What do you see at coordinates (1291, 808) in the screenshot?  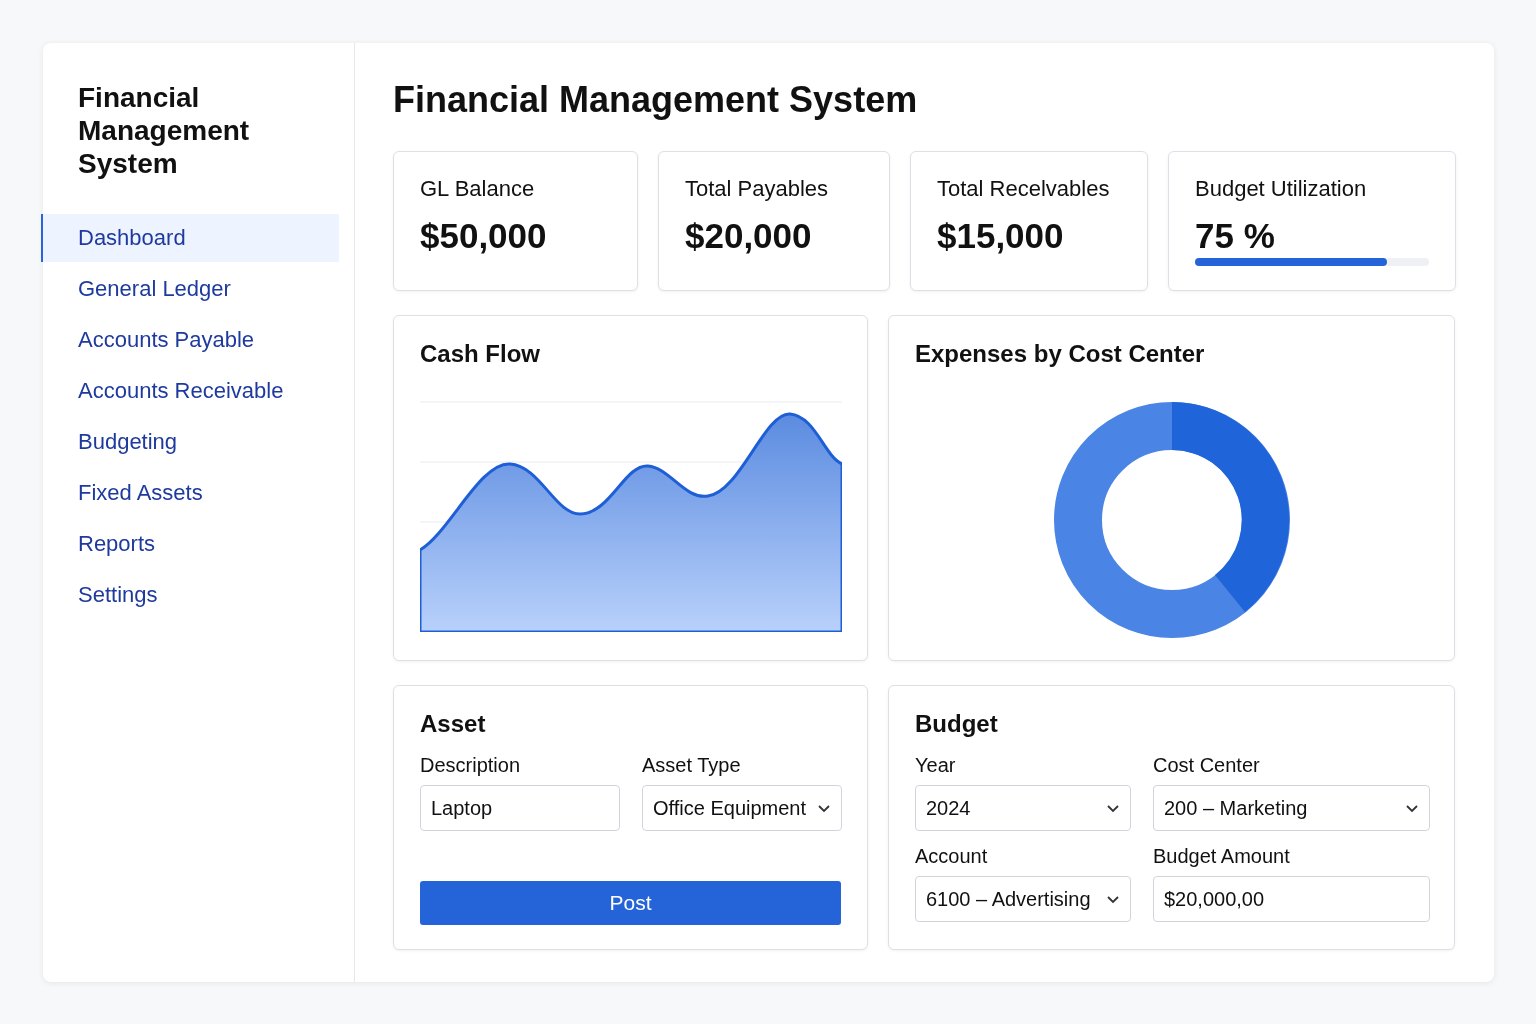 I see `select-field: 200 – Marketing` at bounding box center [1291, 808].